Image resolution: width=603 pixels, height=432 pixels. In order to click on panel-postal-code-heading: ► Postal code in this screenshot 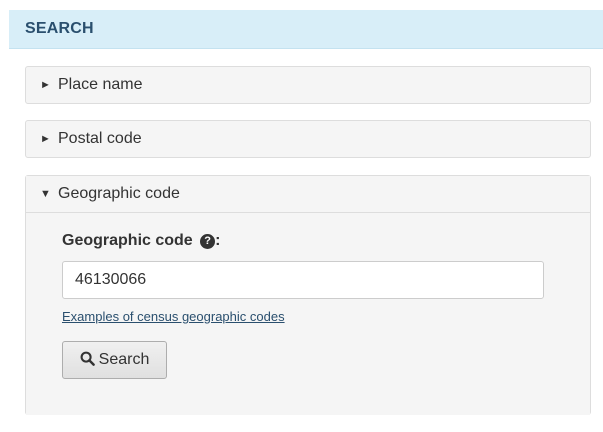, I will do `click(308, 139)`.